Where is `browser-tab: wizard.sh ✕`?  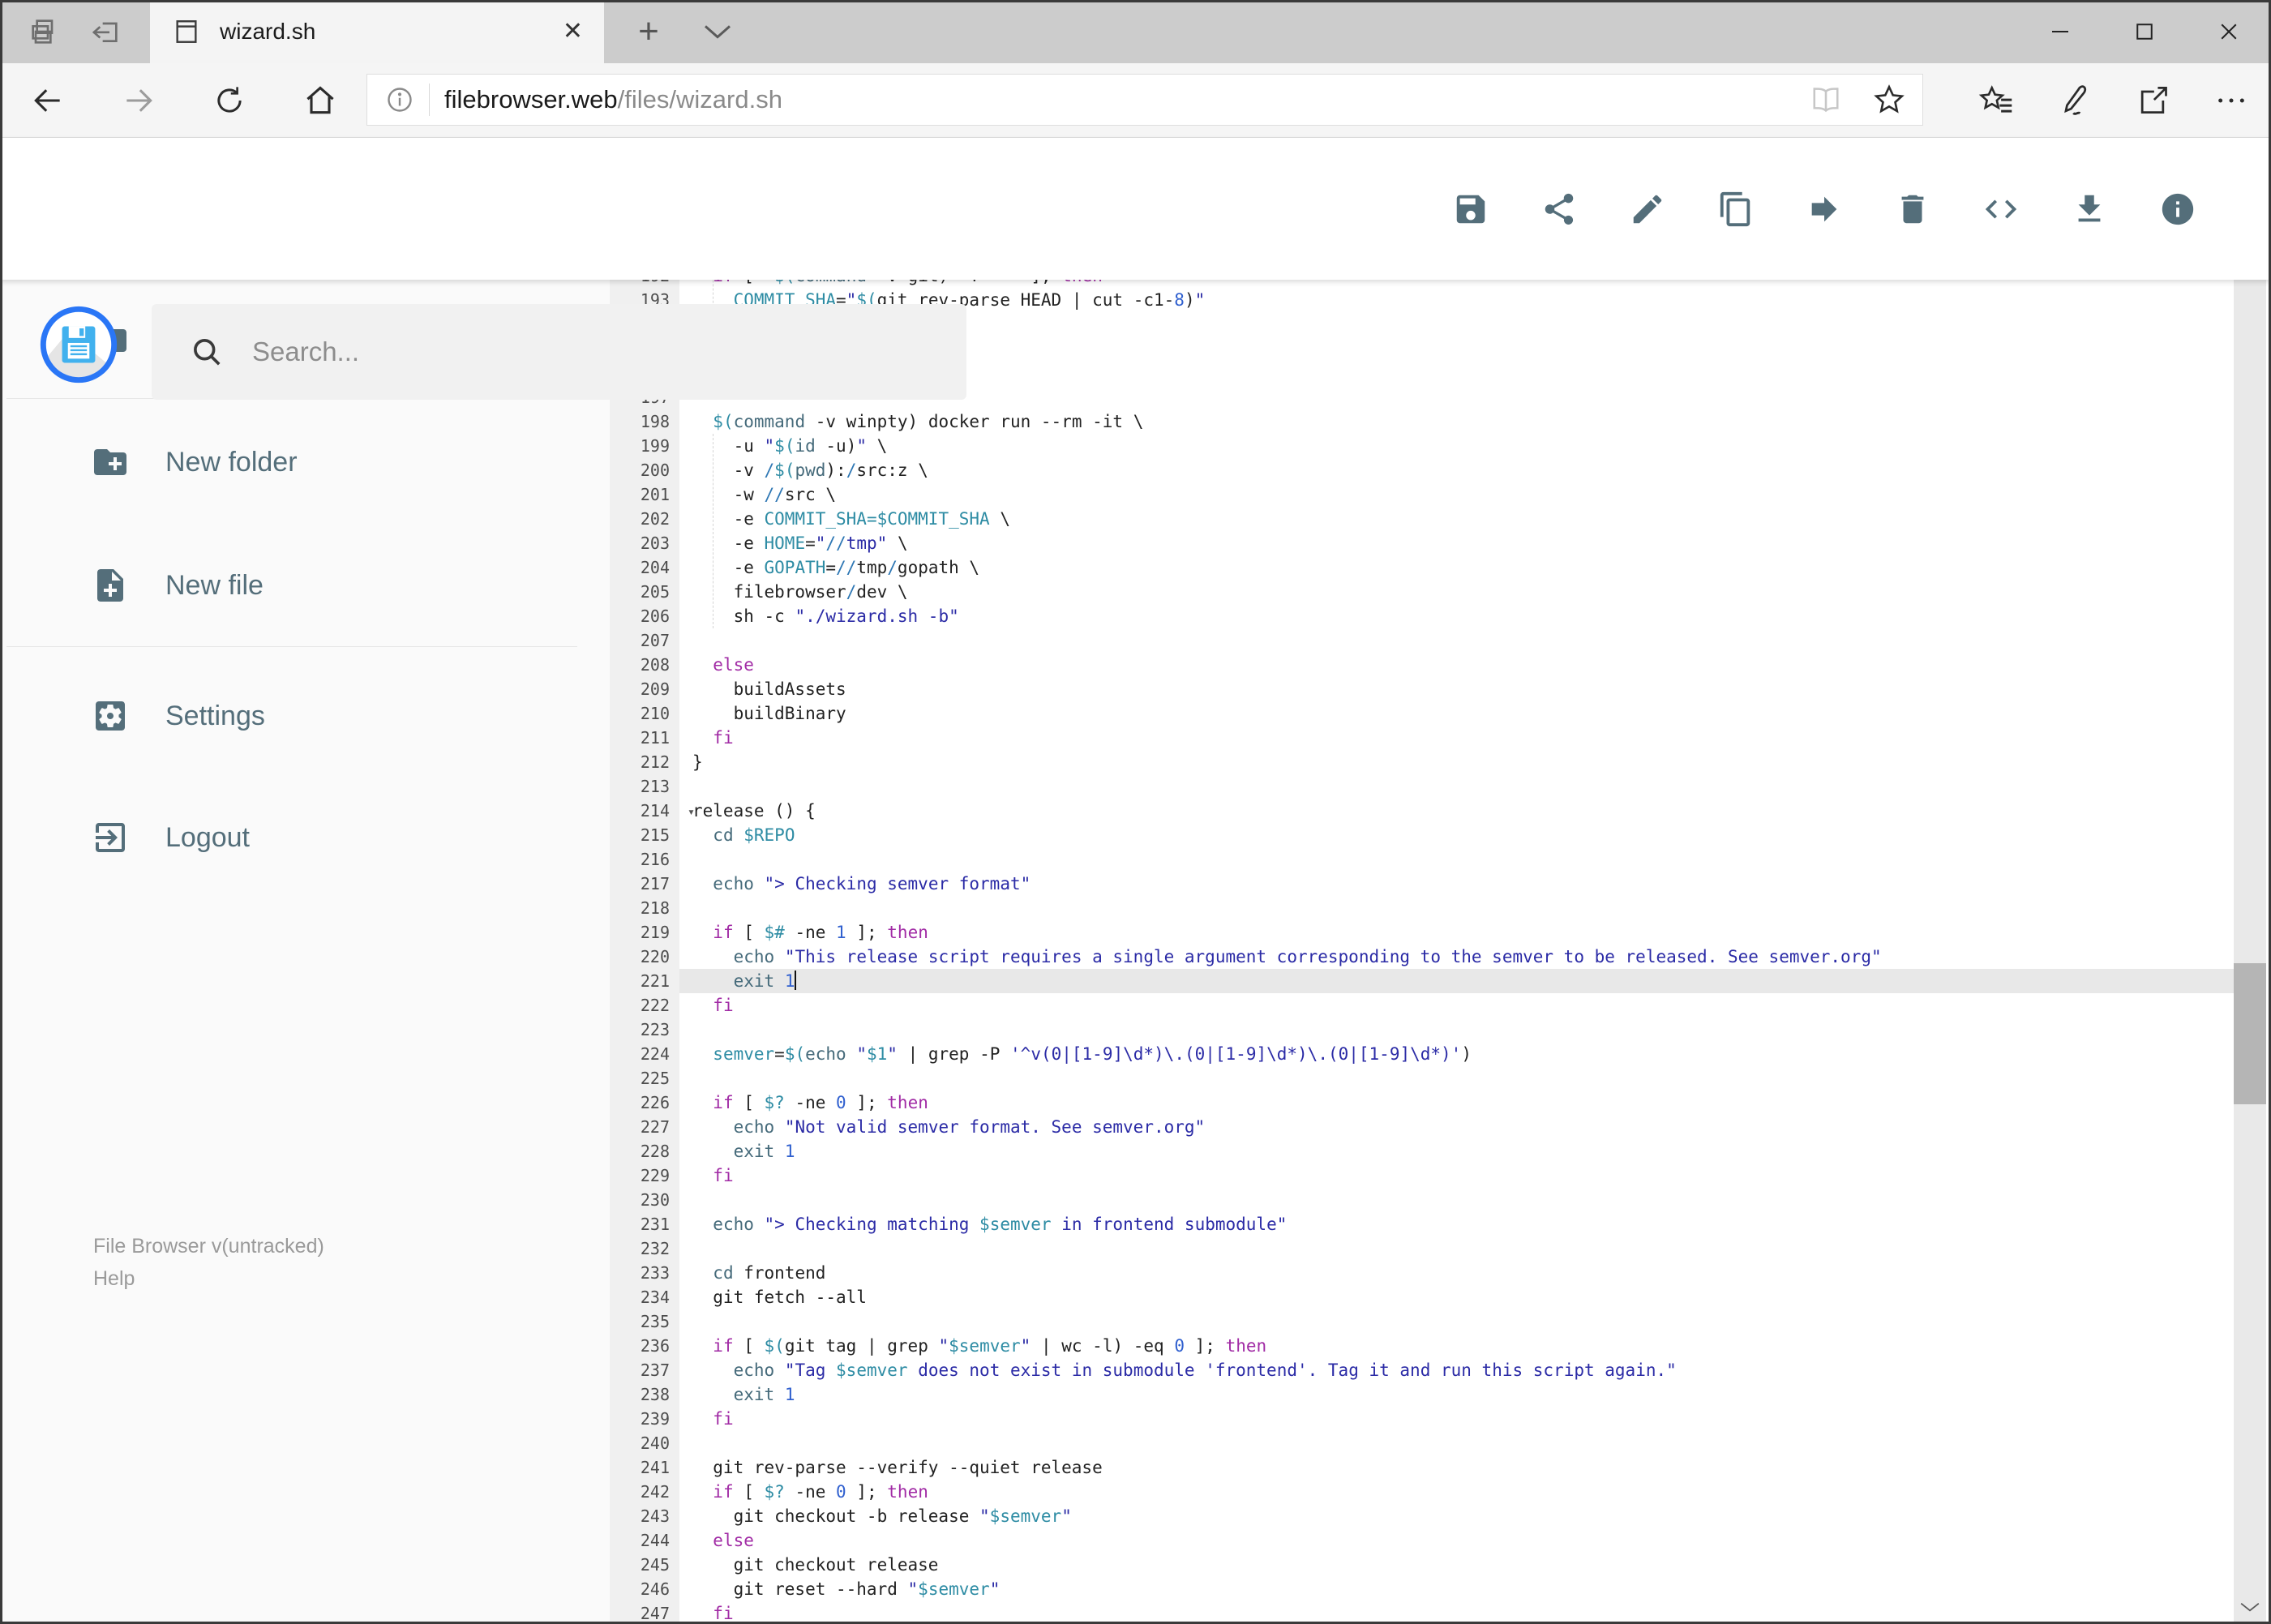 browser-tab: wizard.sh ✕ is located at coordinates (377, 32).